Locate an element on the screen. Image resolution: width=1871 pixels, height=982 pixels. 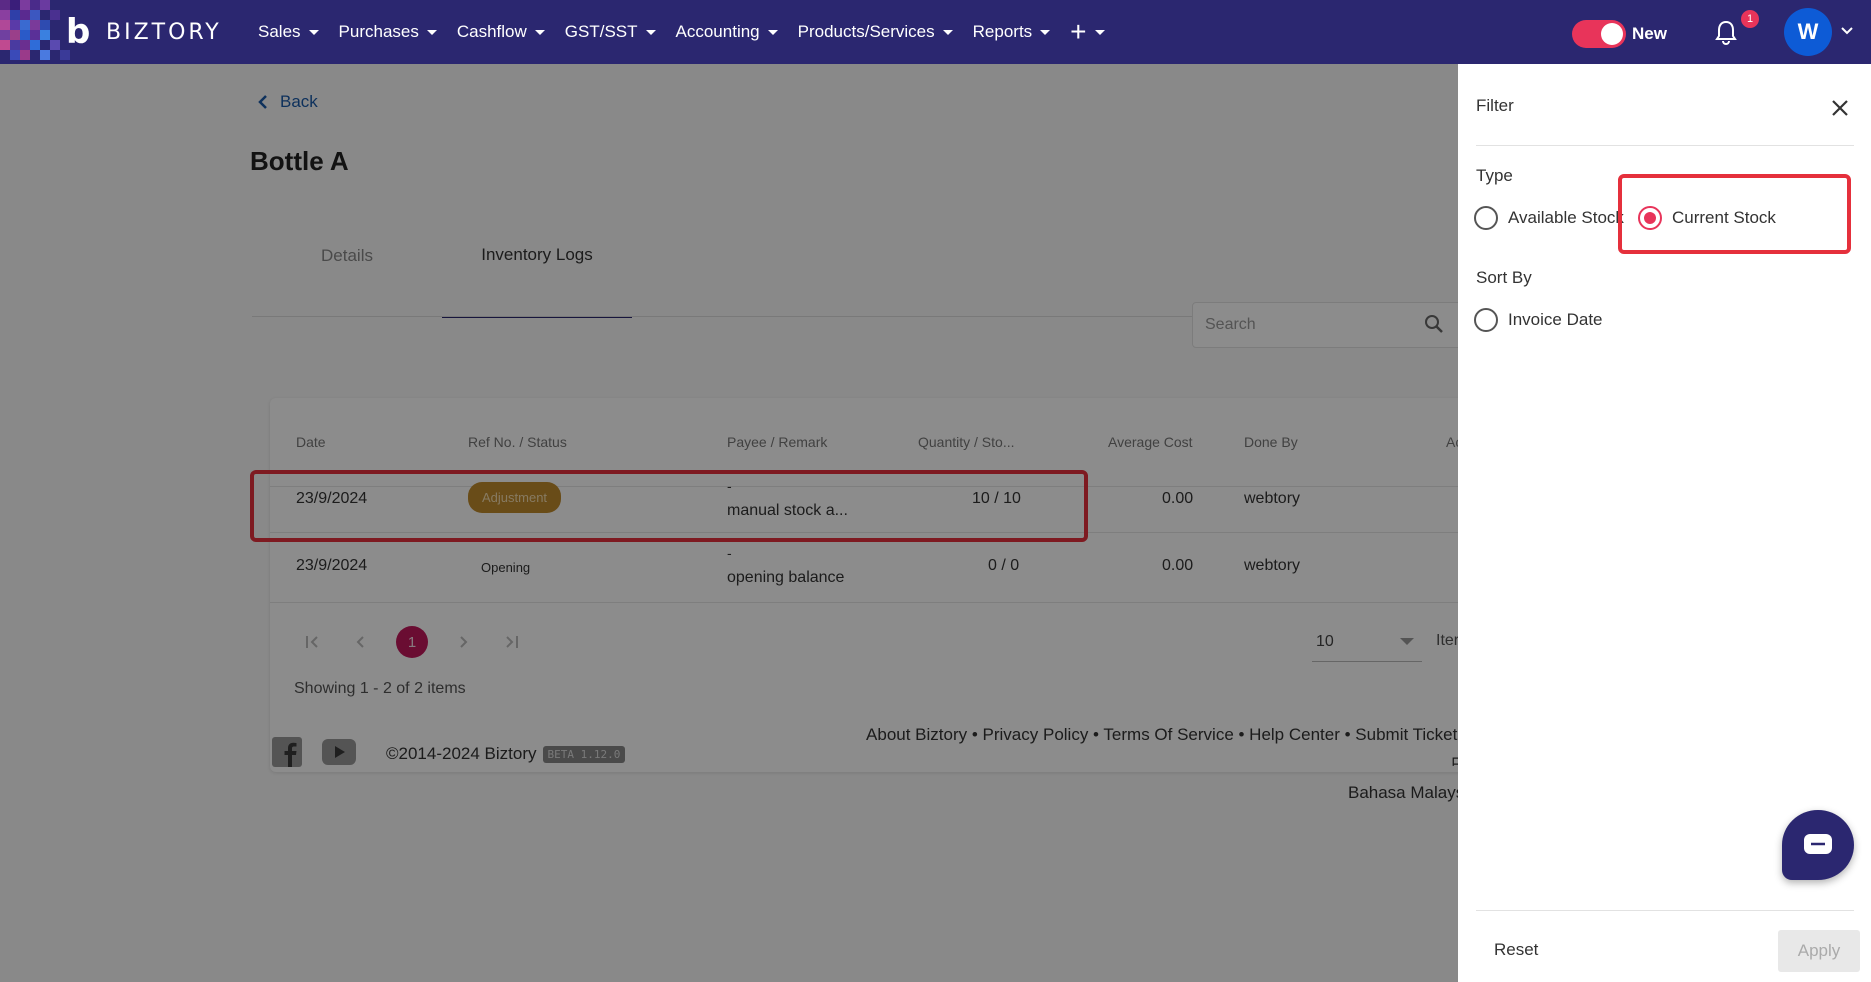
nav-purchases: Purchases is located at coordinates (388, 32).